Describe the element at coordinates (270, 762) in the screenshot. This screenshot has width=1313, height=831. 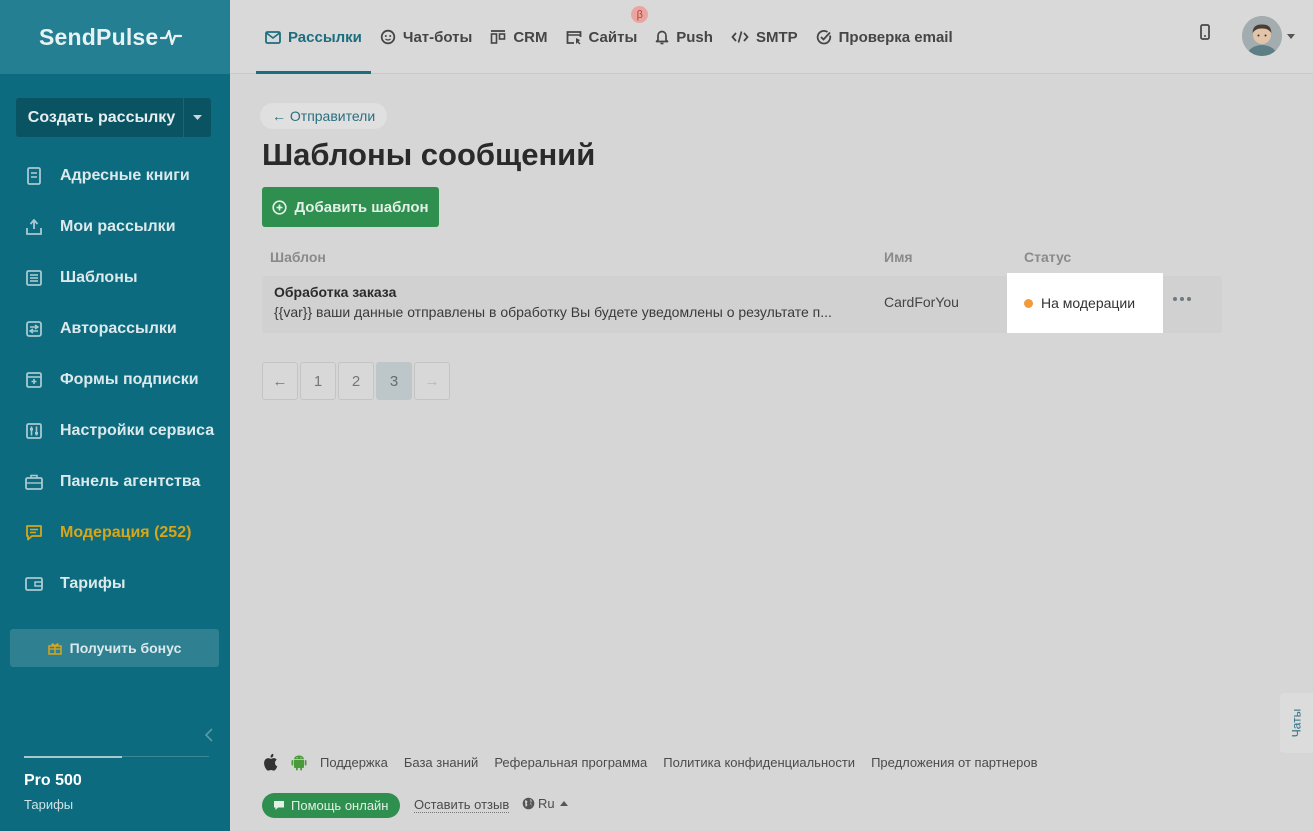
I see `apple-icon` at that location.